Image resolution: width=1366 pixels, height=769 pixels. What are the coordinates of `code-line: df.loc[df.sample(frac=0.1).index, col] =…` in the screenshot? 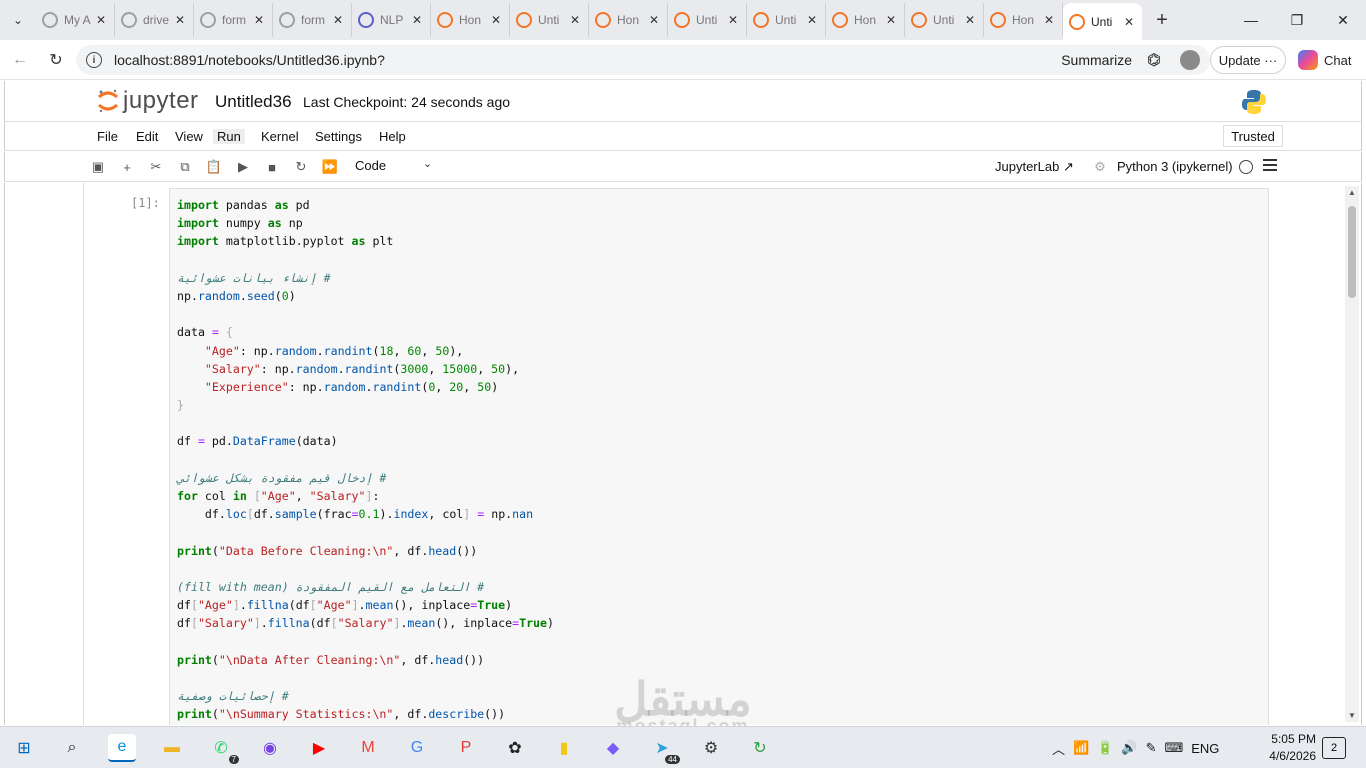 It's located at (365, 514).